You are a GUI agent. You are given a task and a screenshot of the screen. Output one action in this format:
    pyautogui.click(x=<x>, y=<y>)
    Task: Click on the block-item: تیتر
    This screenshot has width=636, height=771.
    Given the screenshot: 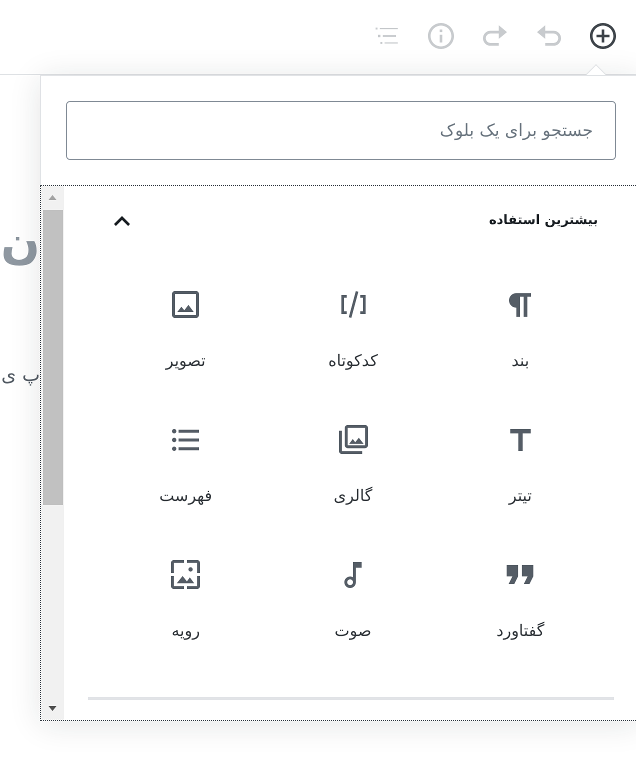 What is the action you would take?
    pyautogui.click(x=520, y=466)
    